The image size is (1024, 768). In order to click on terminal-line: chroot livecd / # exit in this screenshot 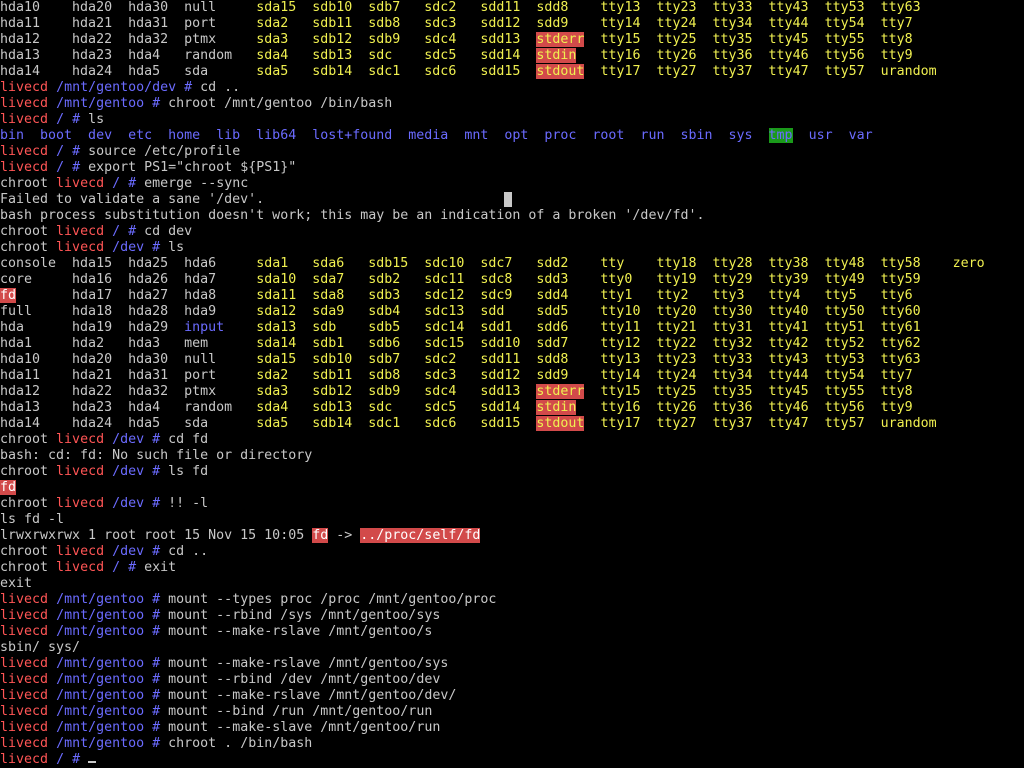, I will do `click(512, 568)`.